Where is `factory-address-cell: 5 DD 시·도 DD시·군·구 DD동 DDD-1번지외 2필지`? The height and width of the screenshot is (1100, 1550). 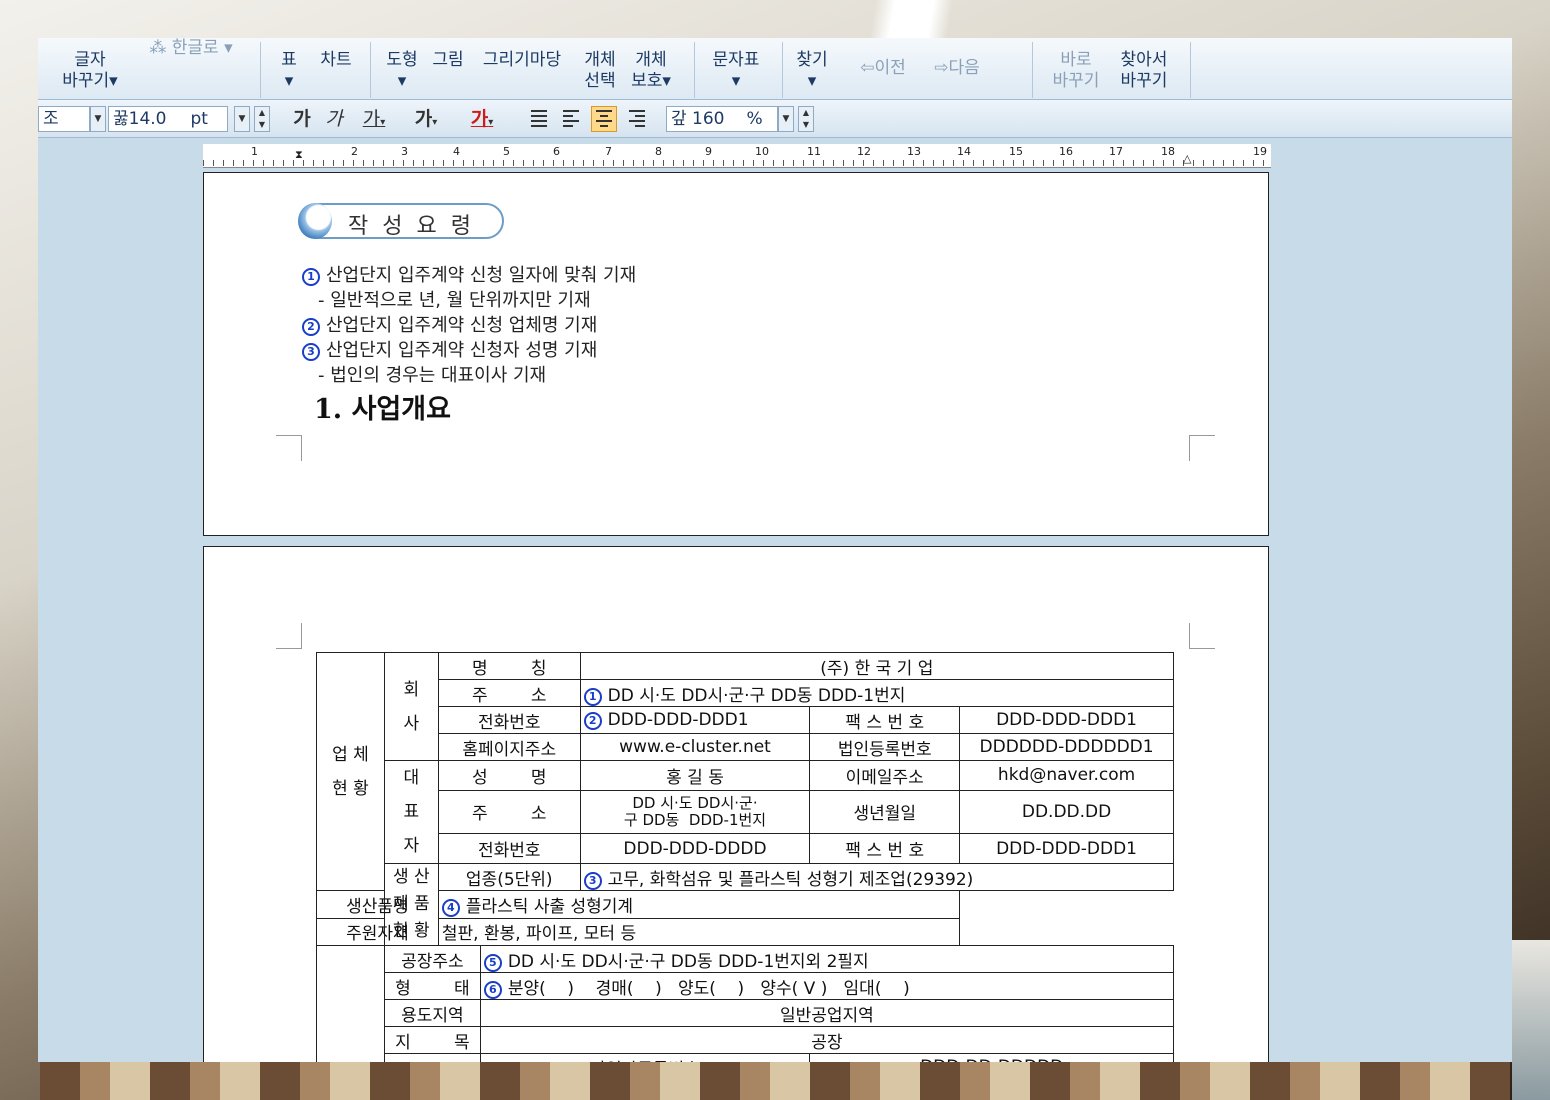
factory-address-cell: 5 DD 시·도 DD시·군·구 DD동 DDD-1번지외 2필지 is located at coordinates (827, 959).